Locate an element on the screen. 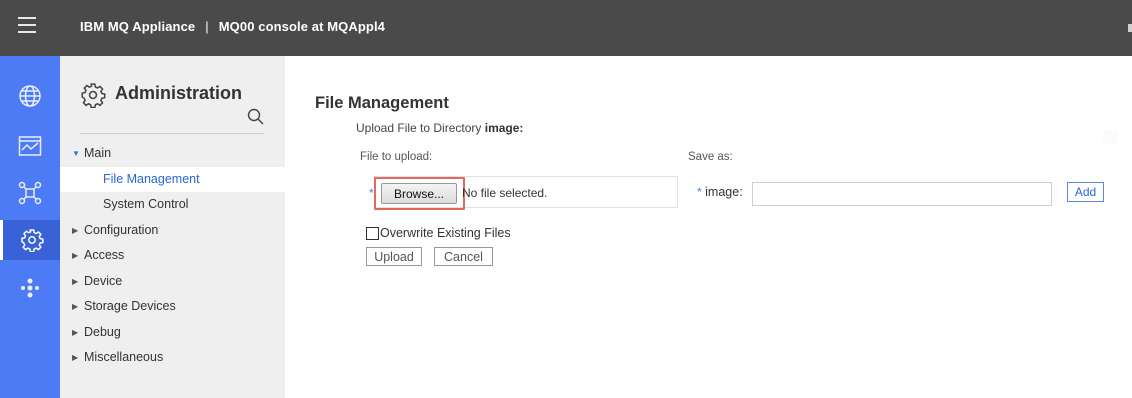  network-icon is located at coordinates (30, 193).